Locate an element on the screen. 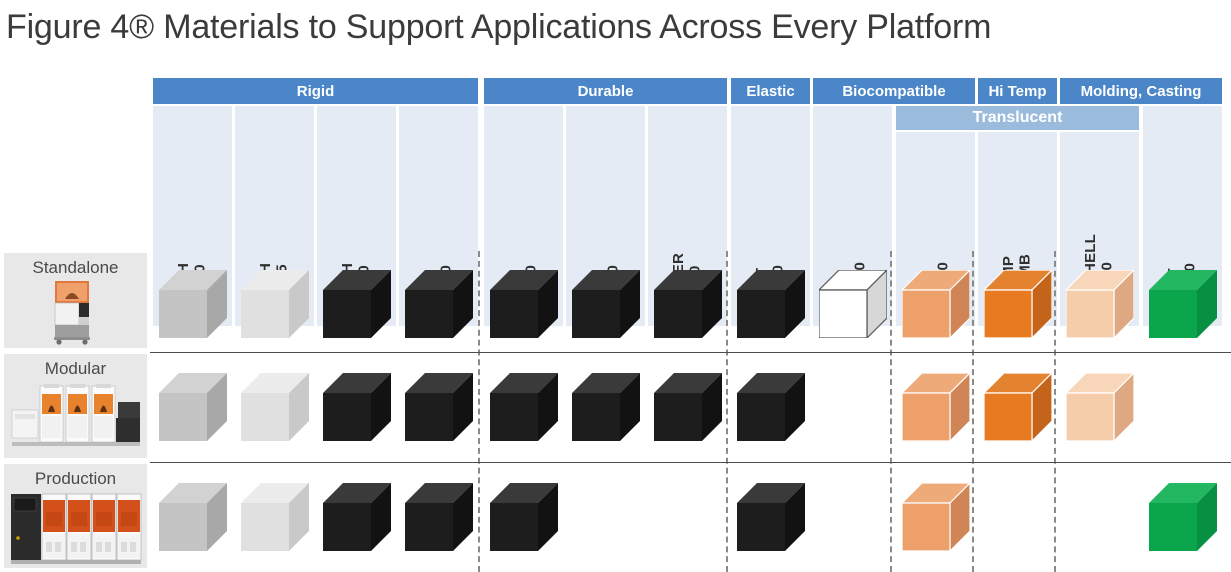 This screenshot has height=572, width=1231. row-label-text-modular: Modular is located at coordinates (75, 368).